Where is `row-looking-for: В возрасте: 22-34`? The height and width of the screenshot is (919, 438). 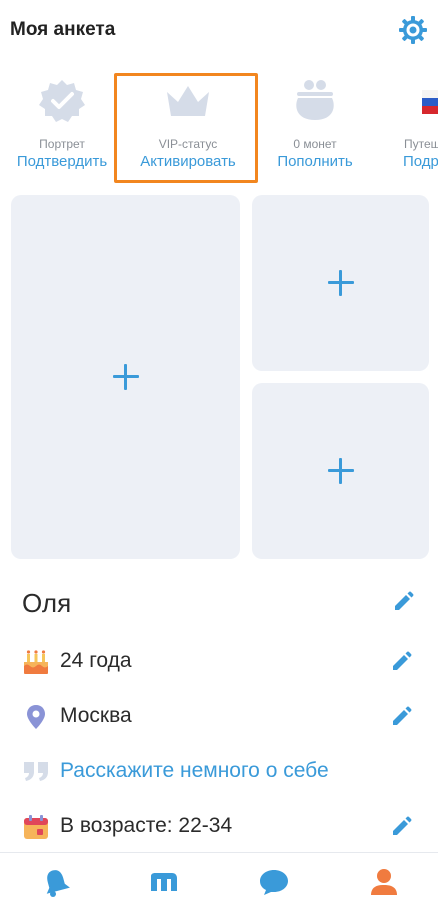 row-looking-for: В возрасте: 22-34 is located at coordinates (222, 827).